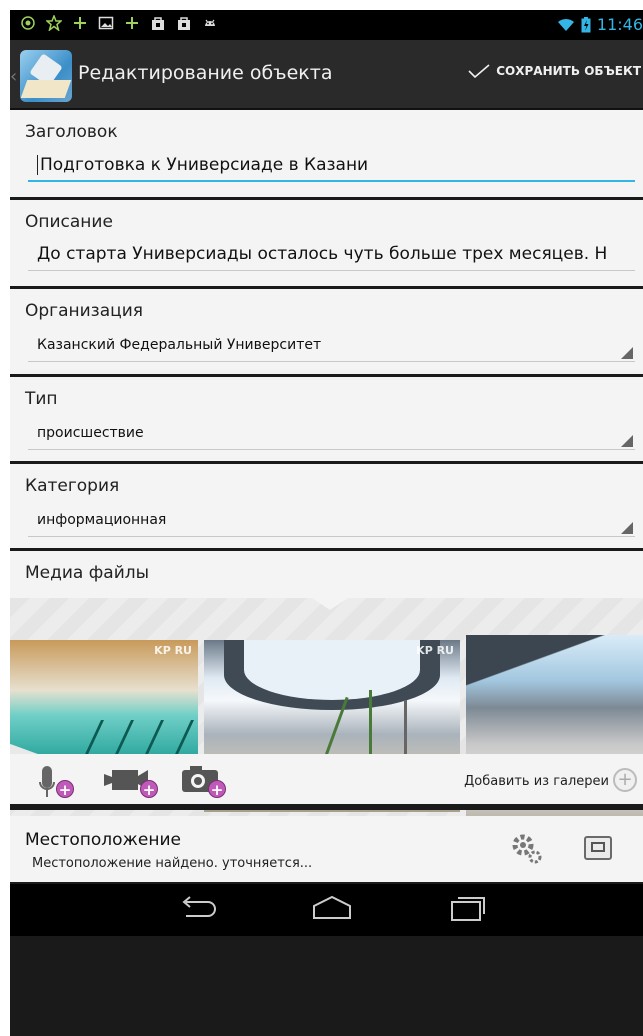 This screenshot has width=643, height=1036. I want to click on category-spinner: информационная, so click(101, 520).